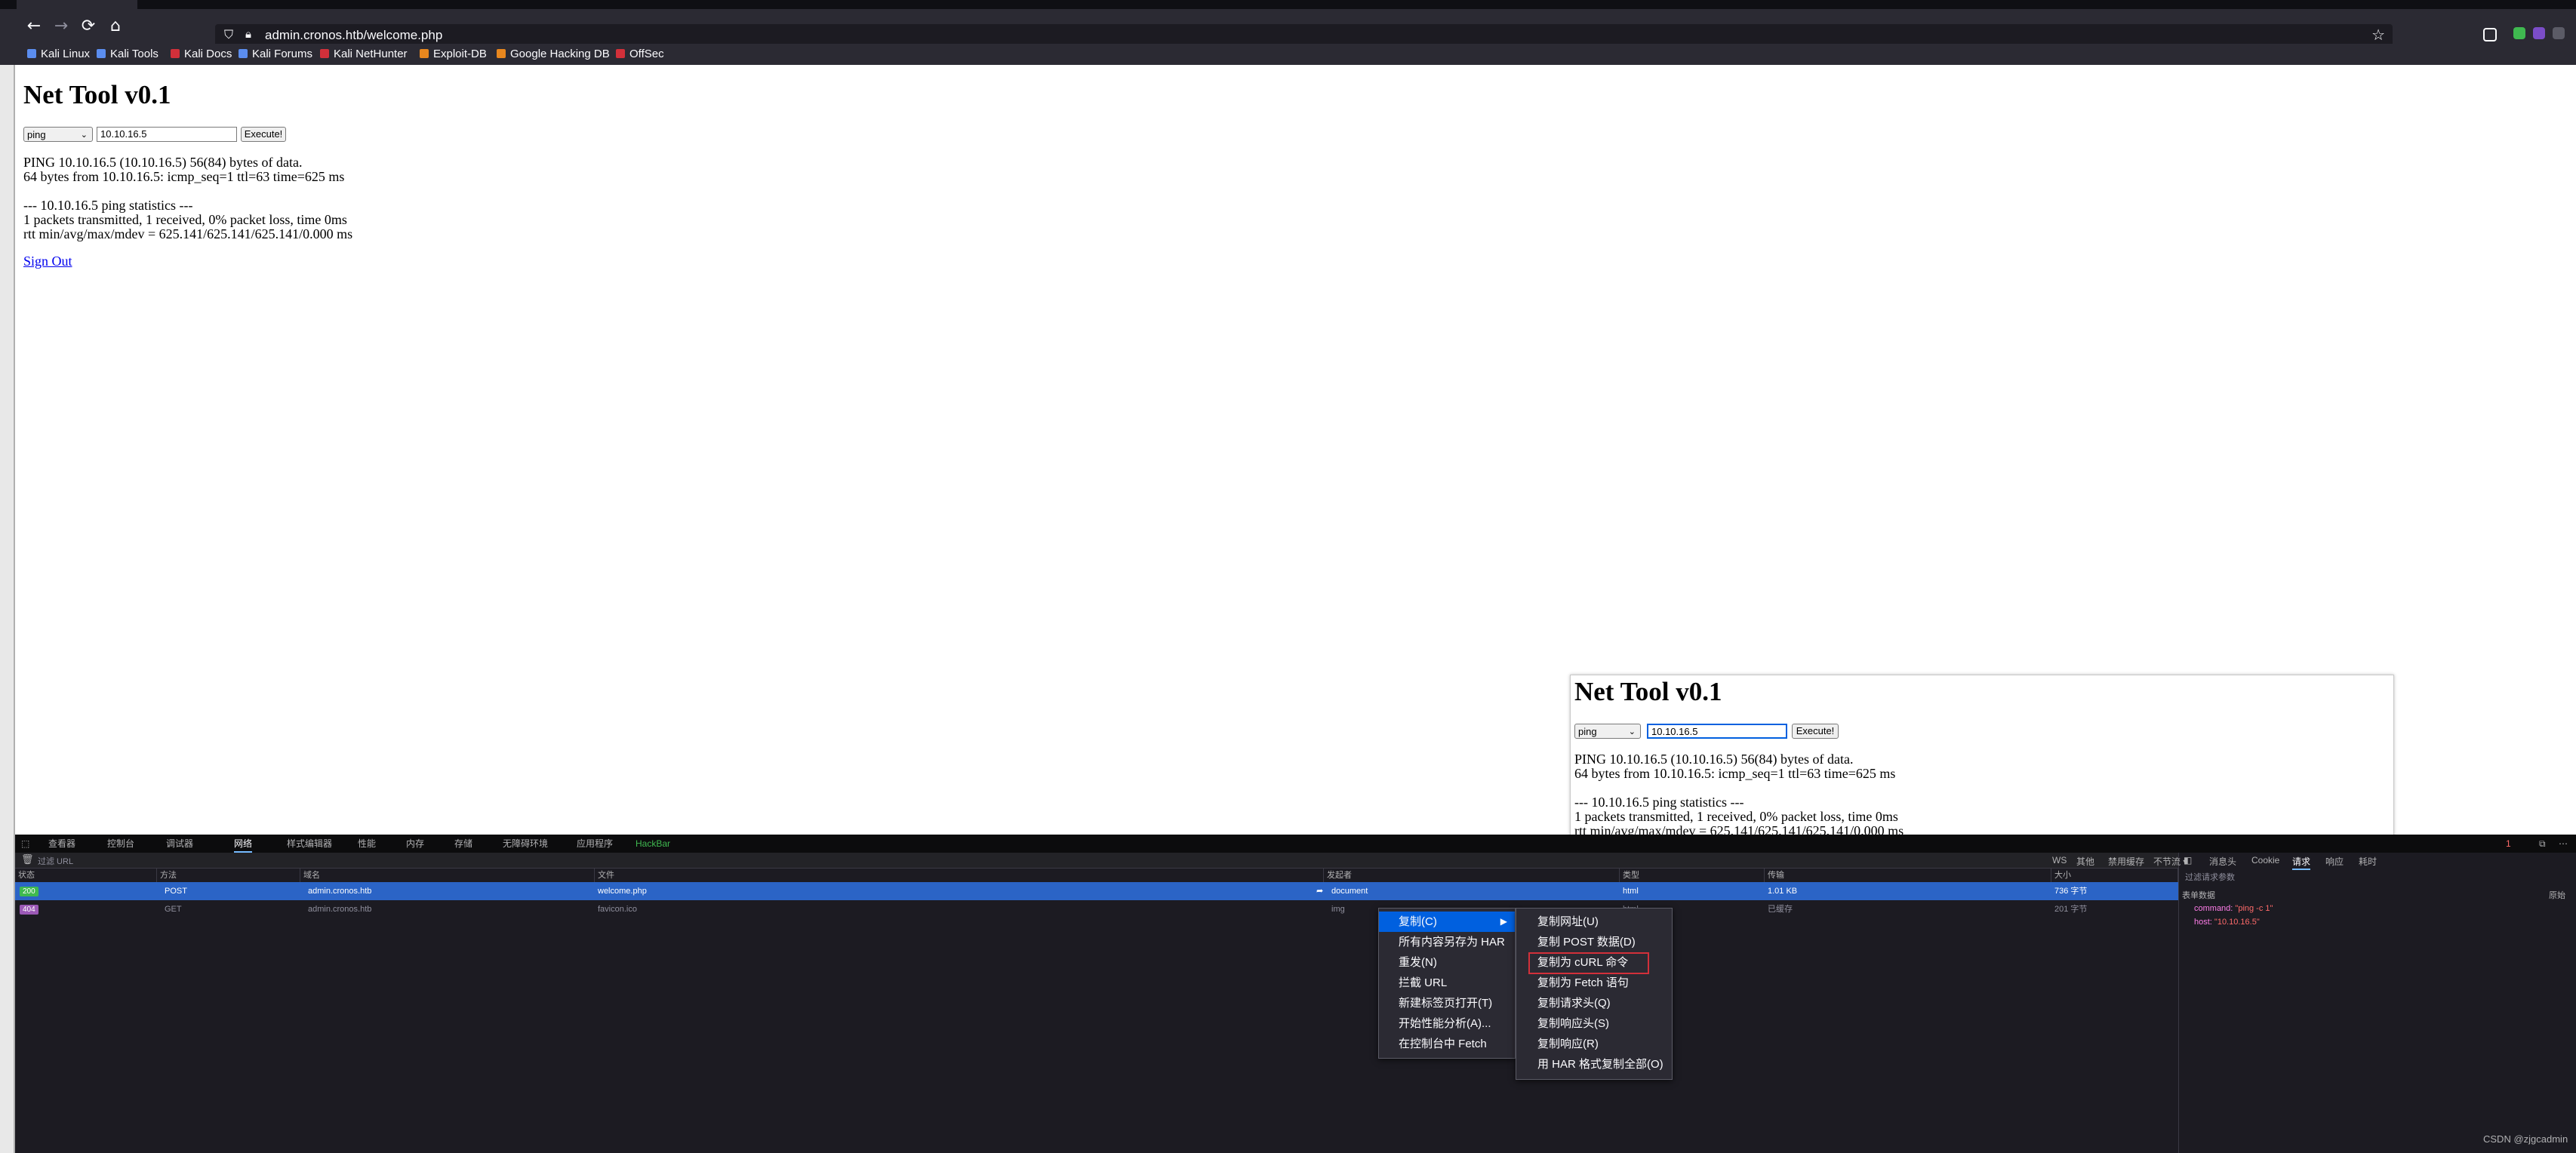 The image size is (2576, 1153). I want to click on window-left-edge, so click(7, 609).